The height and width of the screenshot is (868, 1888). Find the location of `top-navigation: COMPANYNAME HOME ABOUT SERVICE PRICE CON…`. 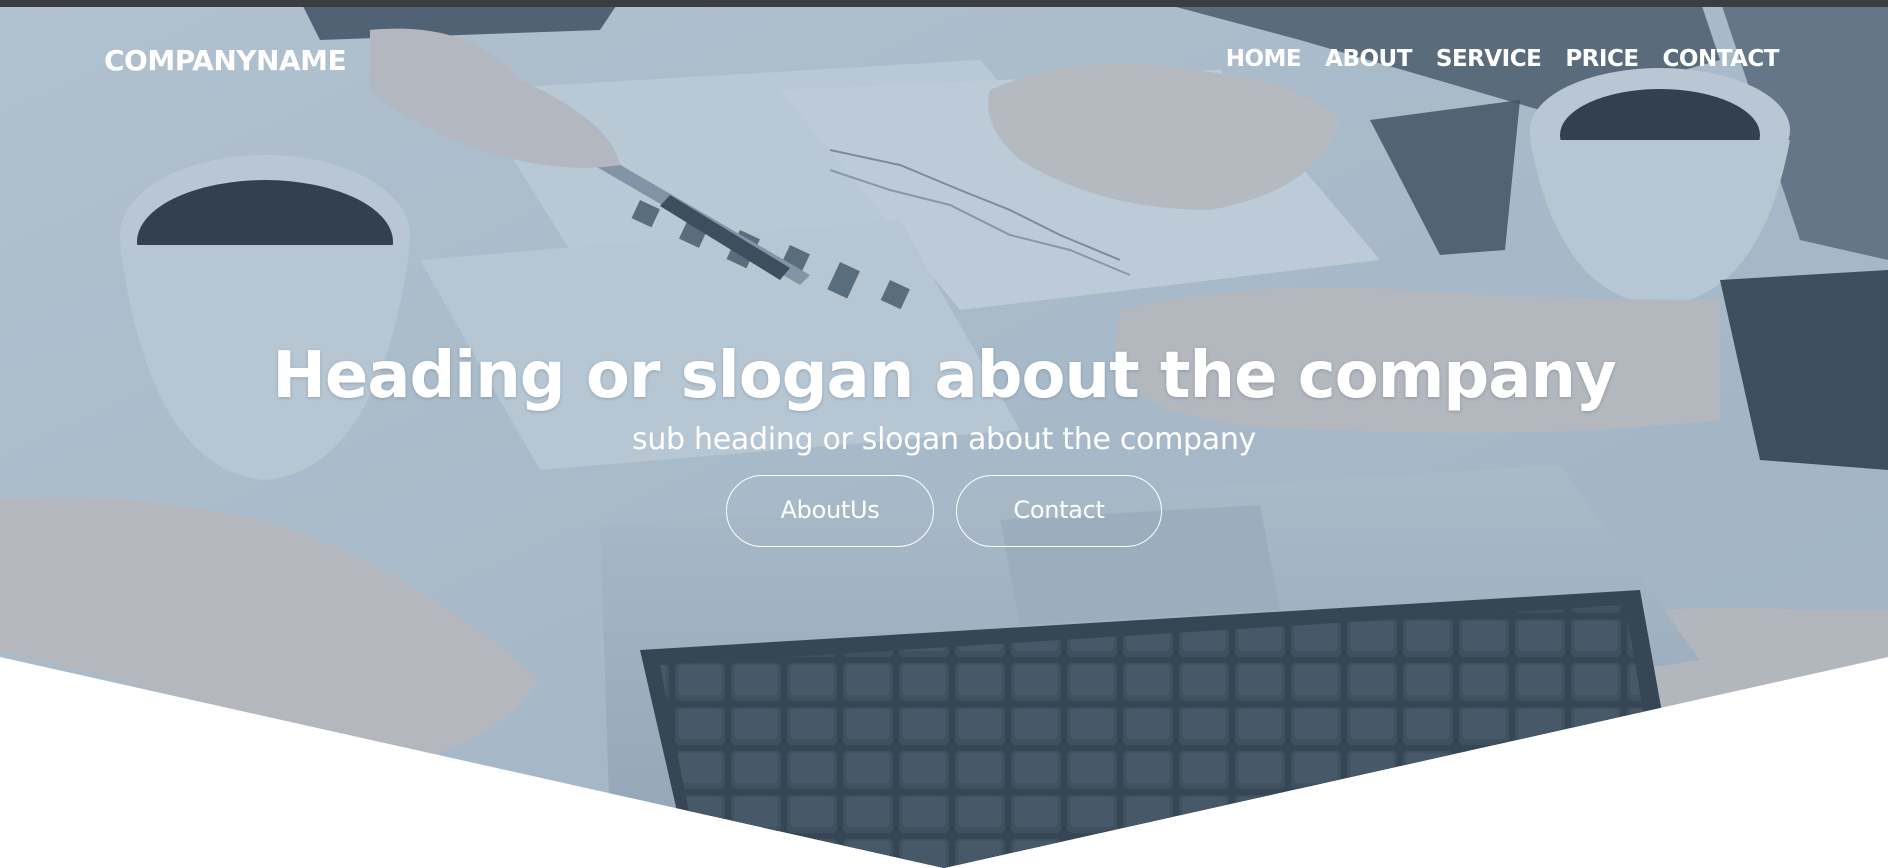

top-navigation: COMPANYNAME HOME ABOUT SERVICE PRICE CON… is located at coordinates (944, 60).